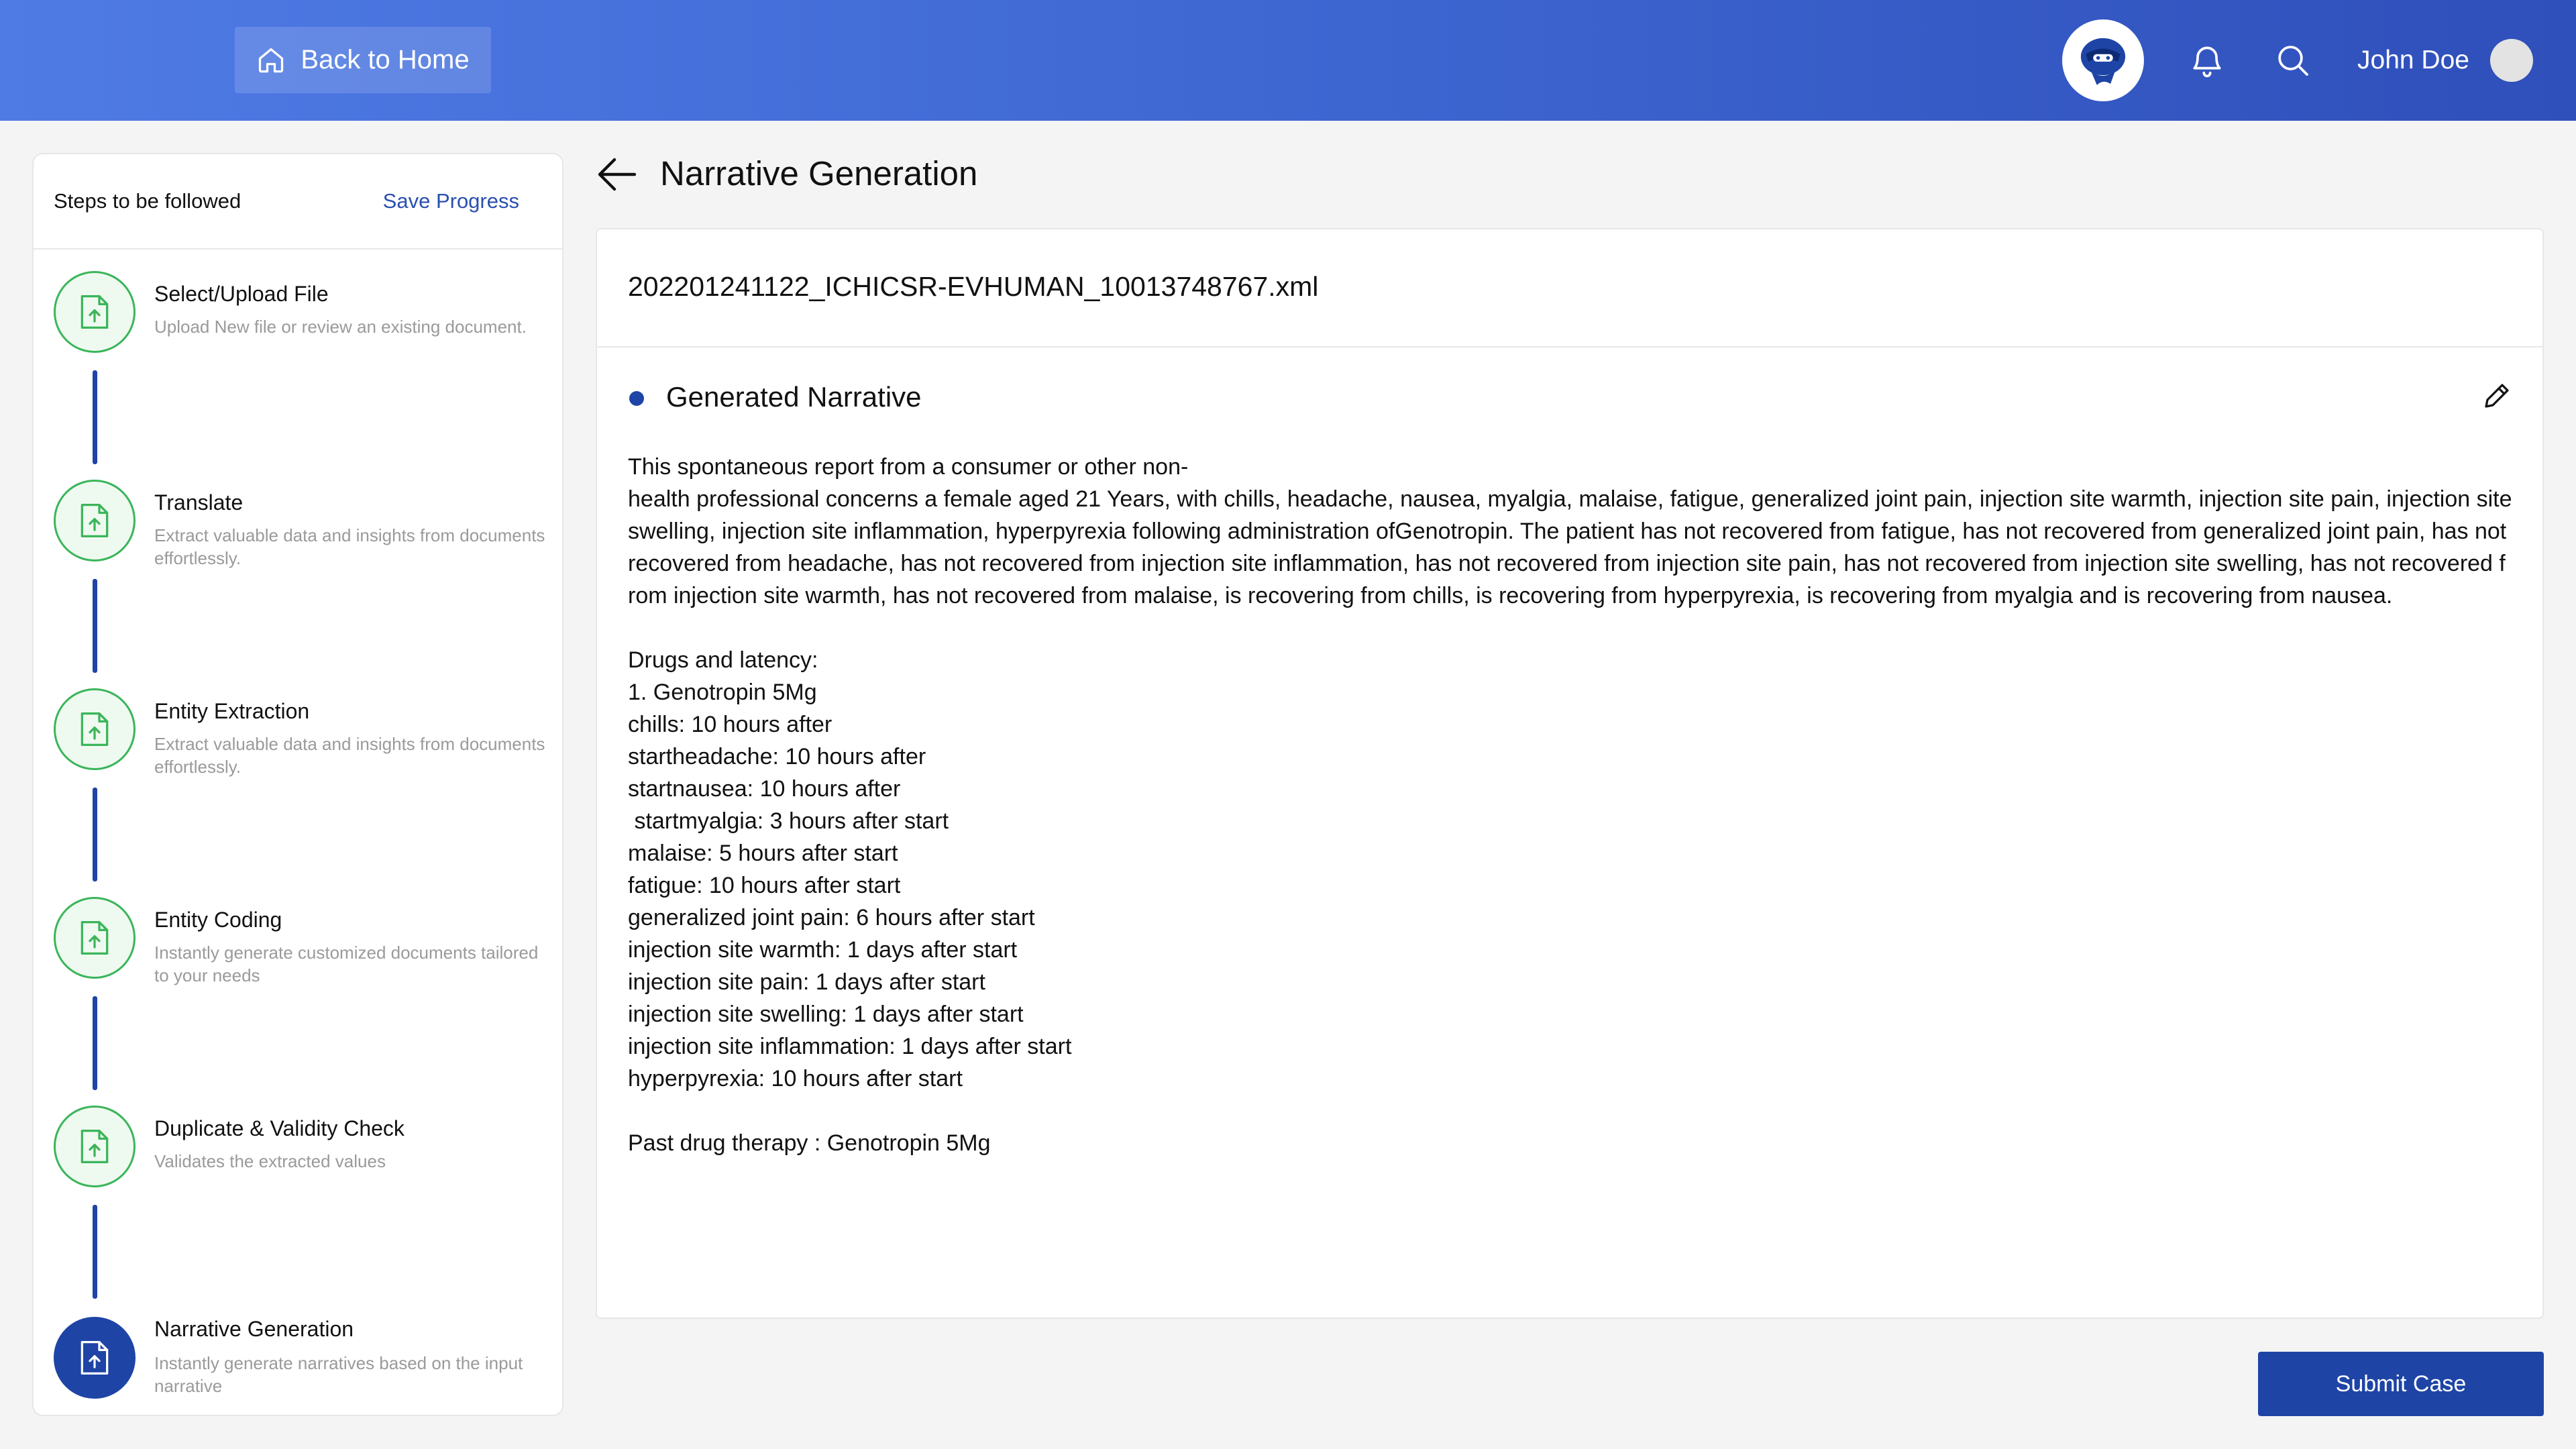  I want to click on search-icon, so click(2293, 60).